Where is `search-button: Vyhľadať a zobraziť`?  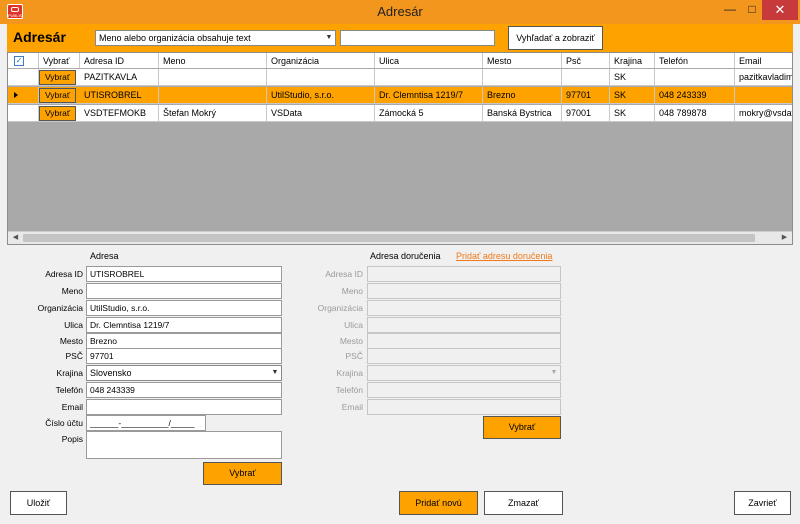 search-button: Vyhľadať a zobraziť is located at coordinates (555, 38).